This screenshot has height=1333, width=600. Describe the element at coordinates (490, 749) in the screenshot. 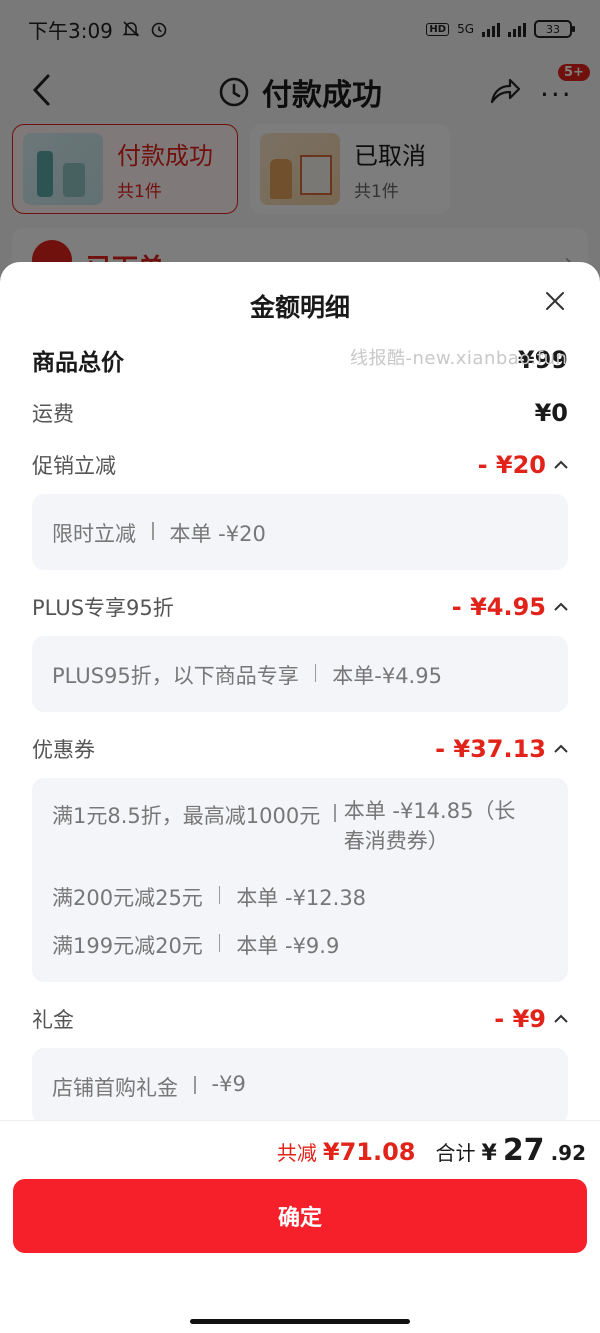

I see `coupon-value: - ¥37.13` at that location.